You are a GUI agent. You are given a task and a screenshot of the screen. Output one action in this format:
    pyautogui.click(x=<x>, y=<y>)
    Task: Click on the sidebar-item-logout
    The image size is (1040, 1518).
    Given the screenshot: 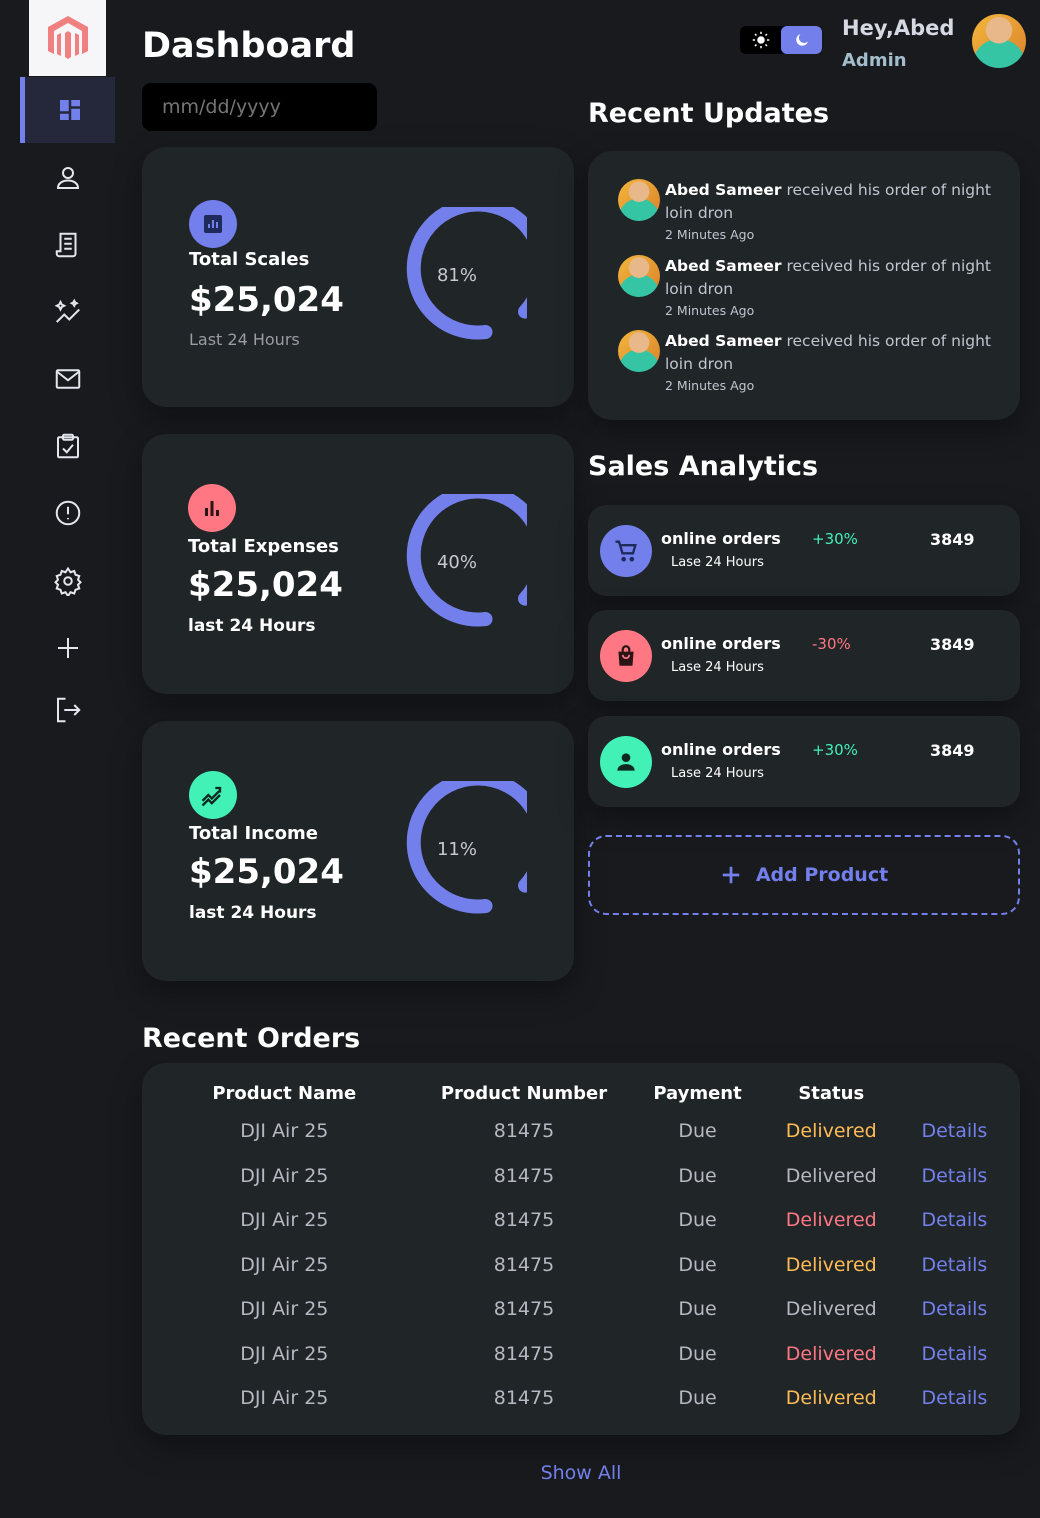 What is the action you would take?
    pyautogui.click(x=67, y=710)
    